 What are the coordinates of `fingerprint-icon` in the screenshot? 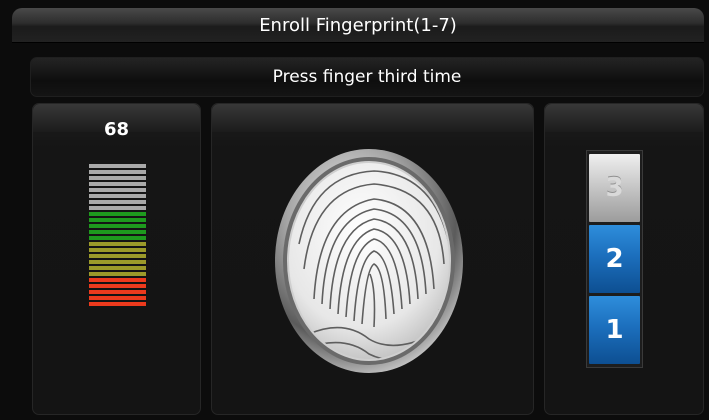 It's located at (369, 261).